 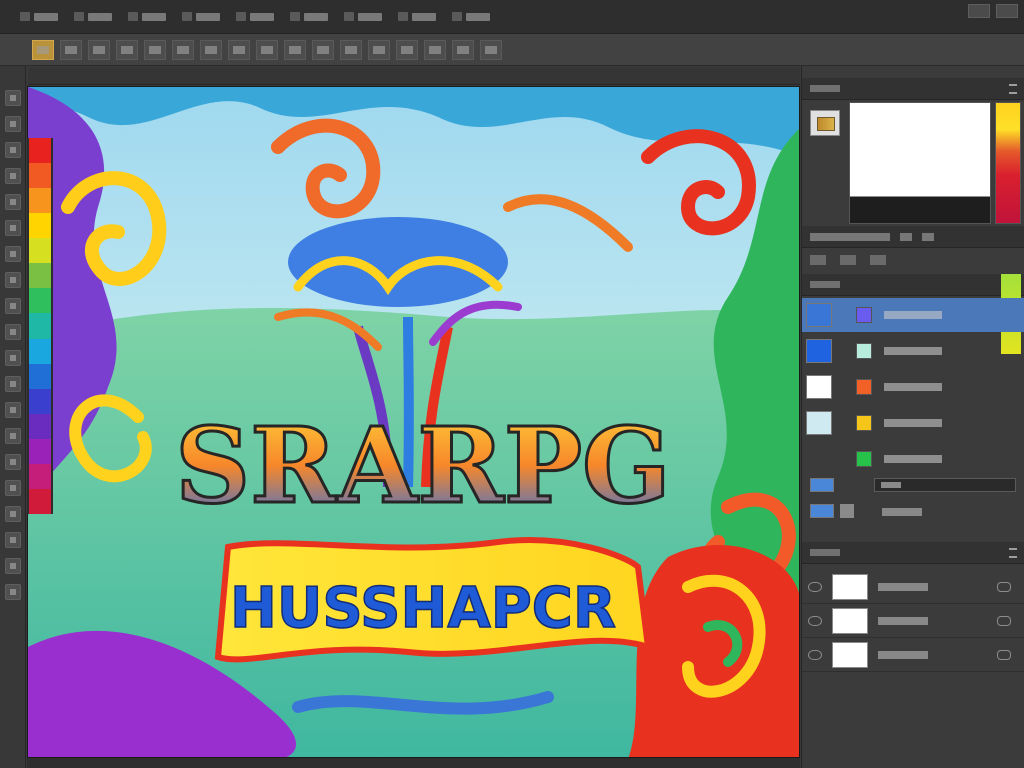 I want to click on document-tab, so click(x=414, y=76).